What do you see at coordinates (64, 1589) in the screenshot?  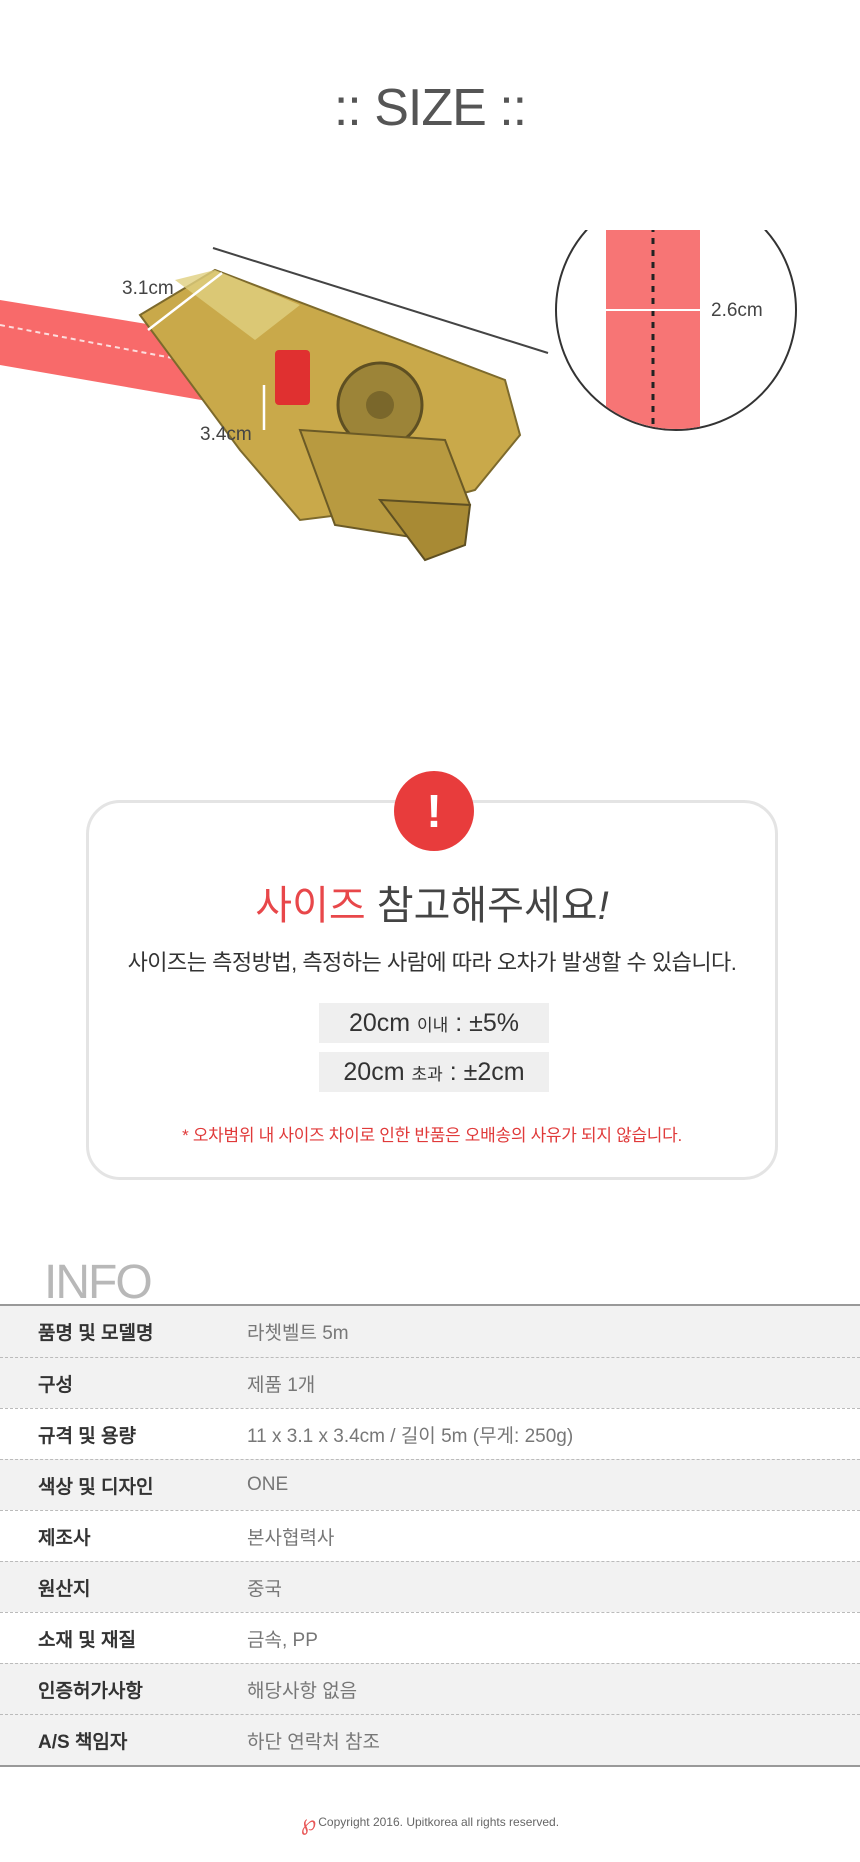 I see `info-key: 원산지` at bounding box center [64, 1589].